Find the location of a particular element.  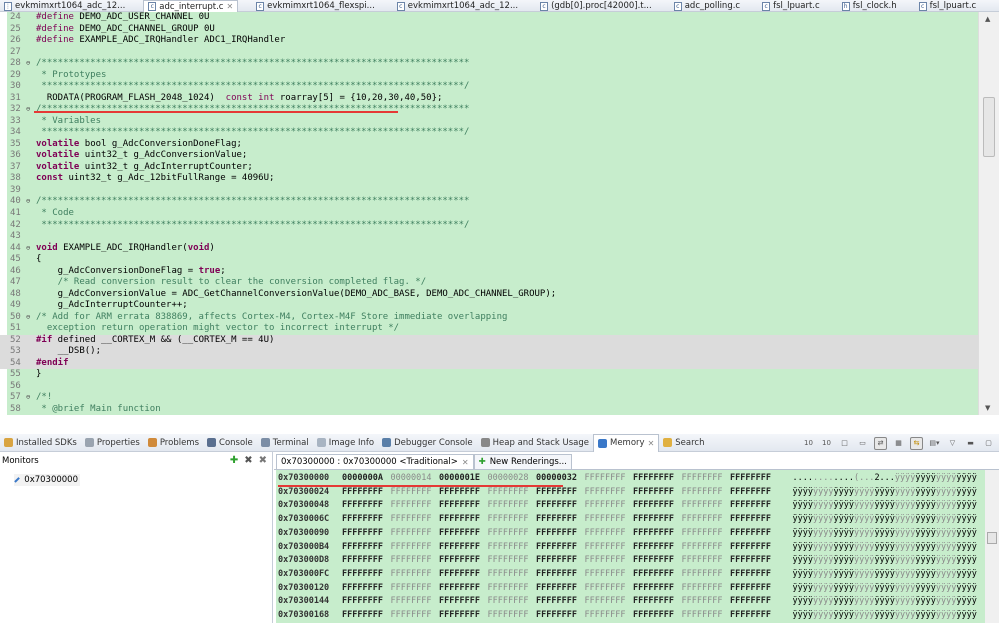

memory-word: 00000014 is located at coordinates (415, 479).